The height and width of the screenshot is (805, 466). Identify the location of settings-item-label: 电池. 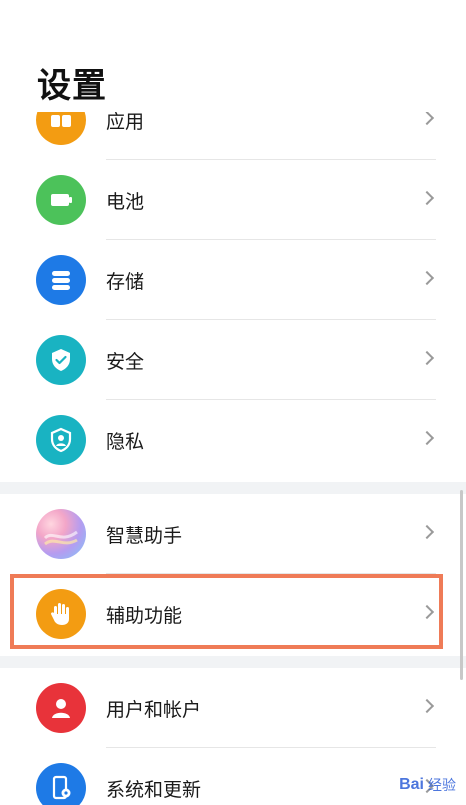
(125, 202).